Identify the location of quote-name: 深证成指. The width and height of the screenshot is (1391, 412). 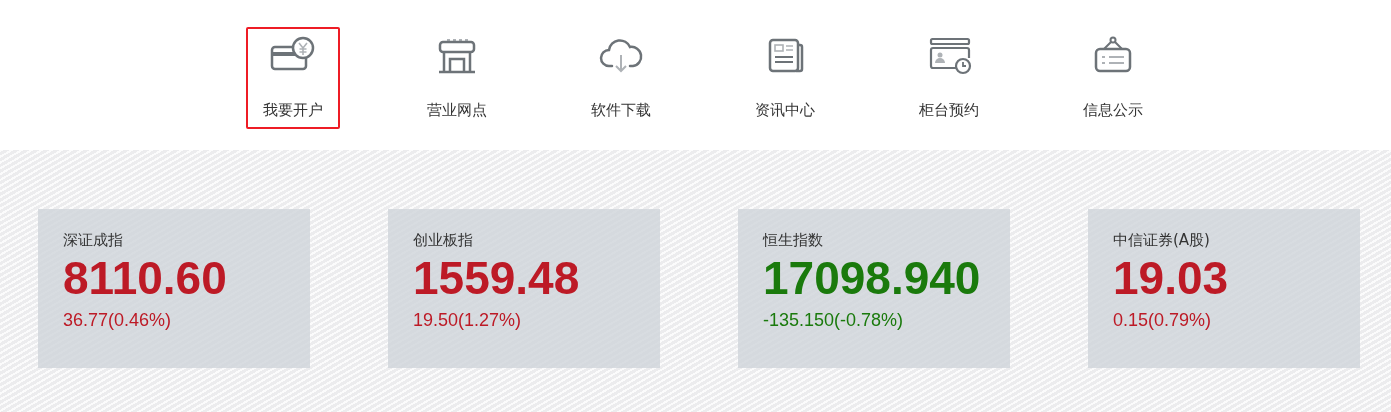
(93, 240).